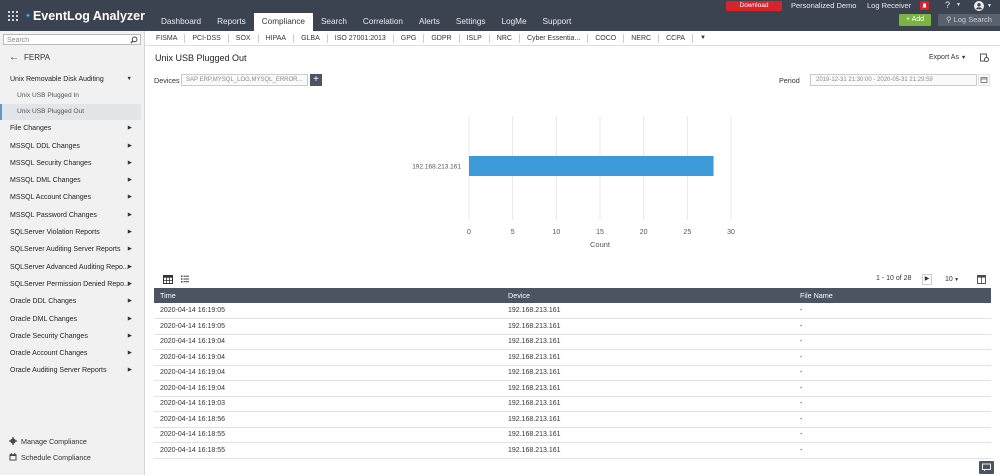 This screenshot has width=1000, height=476. What do you see at coordinates (557, 22) in the screenshot?
I see `tab-support: Support` at bounding box center [557, 22].